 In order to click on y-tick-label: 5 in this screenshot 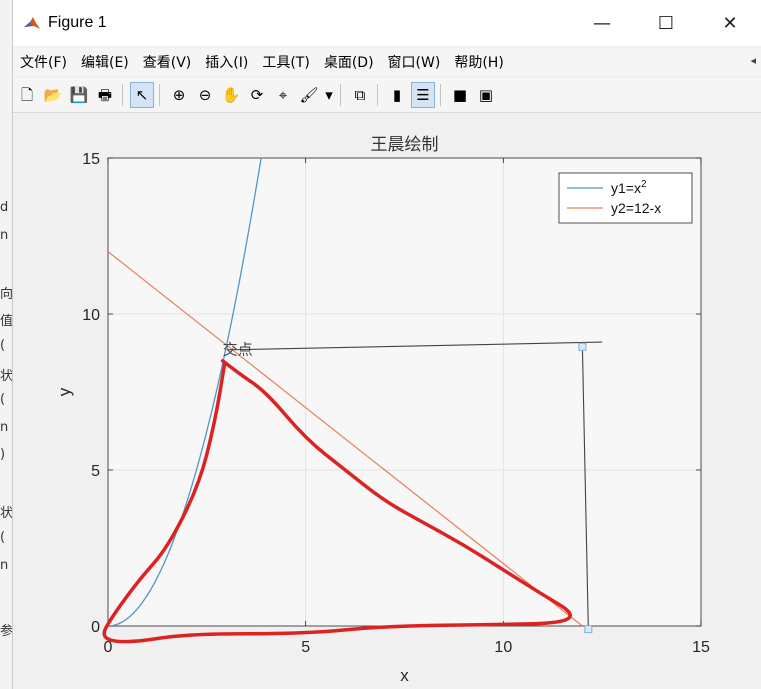, I will do `click(95, 471)`.